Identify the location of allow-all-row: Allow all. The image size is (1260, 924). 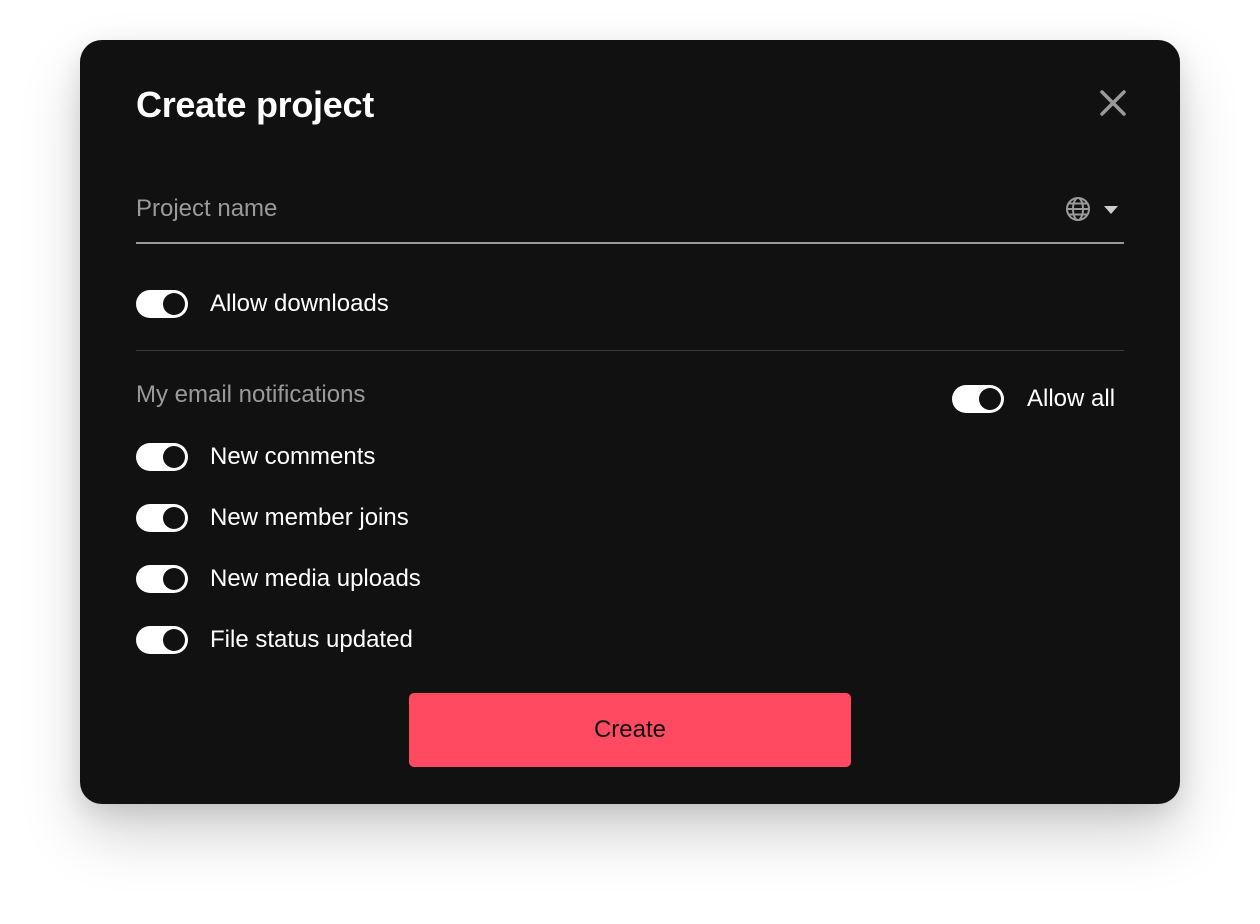
(1033, 399).